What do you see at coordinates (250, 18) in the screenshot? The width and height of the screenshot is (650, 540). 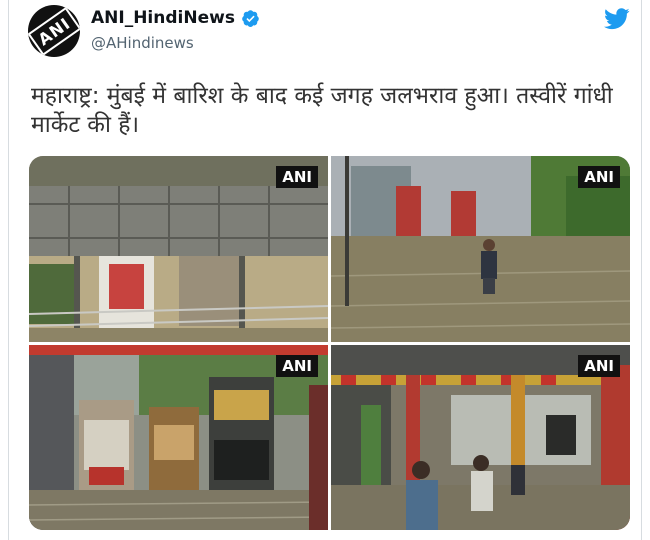 I see `verified-badge-icon` at bounding box center [250, 18].